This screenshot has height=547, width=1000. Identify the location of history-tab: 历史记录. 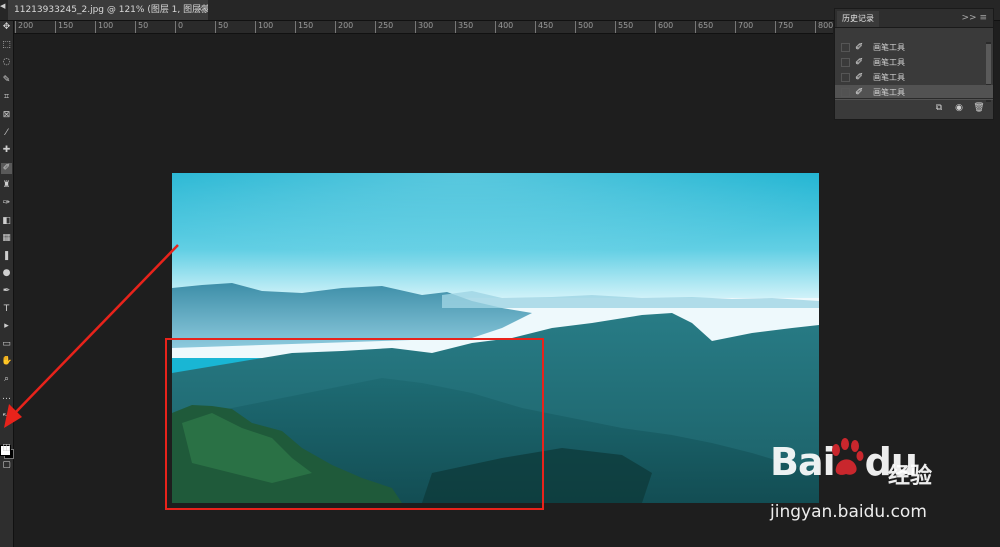
(858, 19).